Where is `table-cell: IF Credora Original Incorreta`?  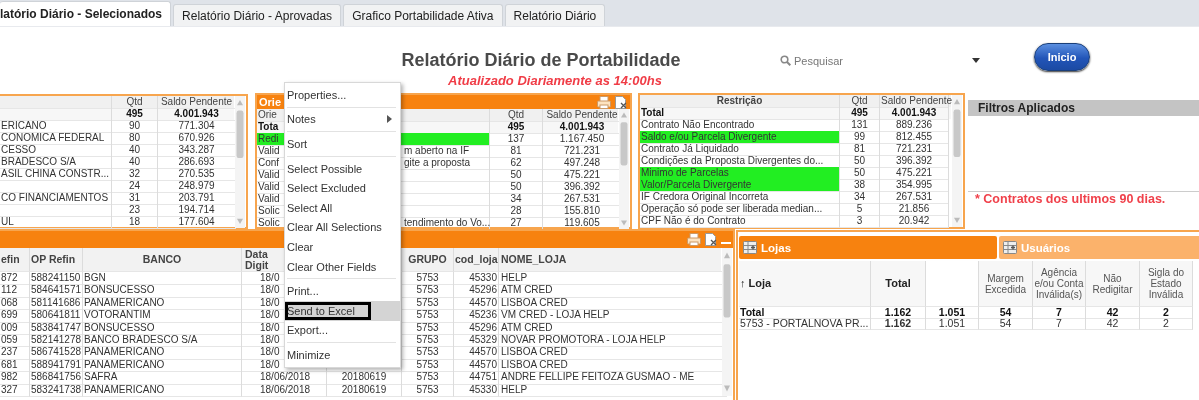 table-cell: IF Credora Original Incorreta is located at coordinates (740, 197).